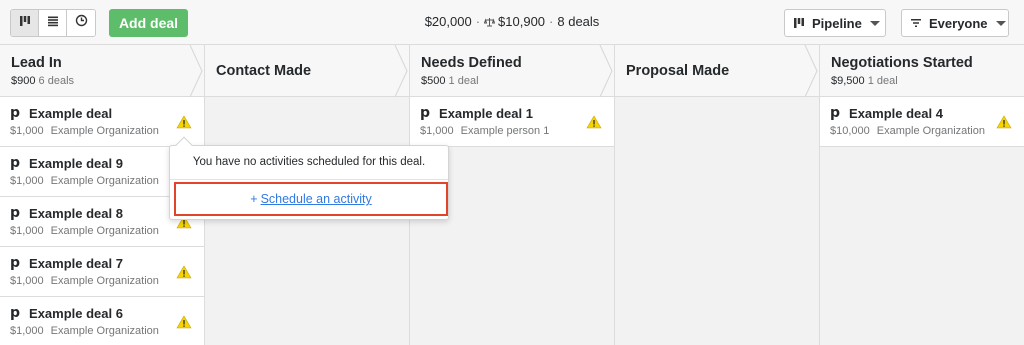  I want to click on owner-filter-select: Everyone, so click(955, 23).